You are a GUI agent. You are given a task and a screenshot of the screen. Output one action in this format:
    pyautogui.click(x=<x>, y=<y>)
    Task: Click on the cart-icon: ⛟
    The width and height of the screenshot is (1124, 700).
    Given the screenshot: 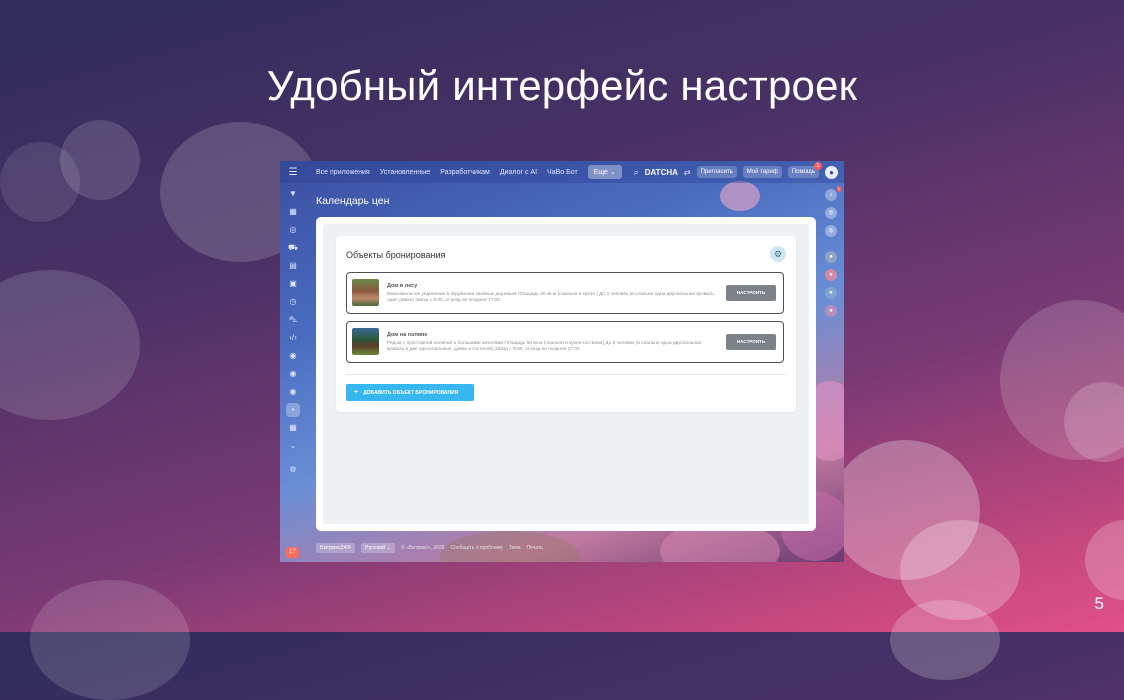 What is the action you would take?
    pyautogui.click(x=293, y=248)
    